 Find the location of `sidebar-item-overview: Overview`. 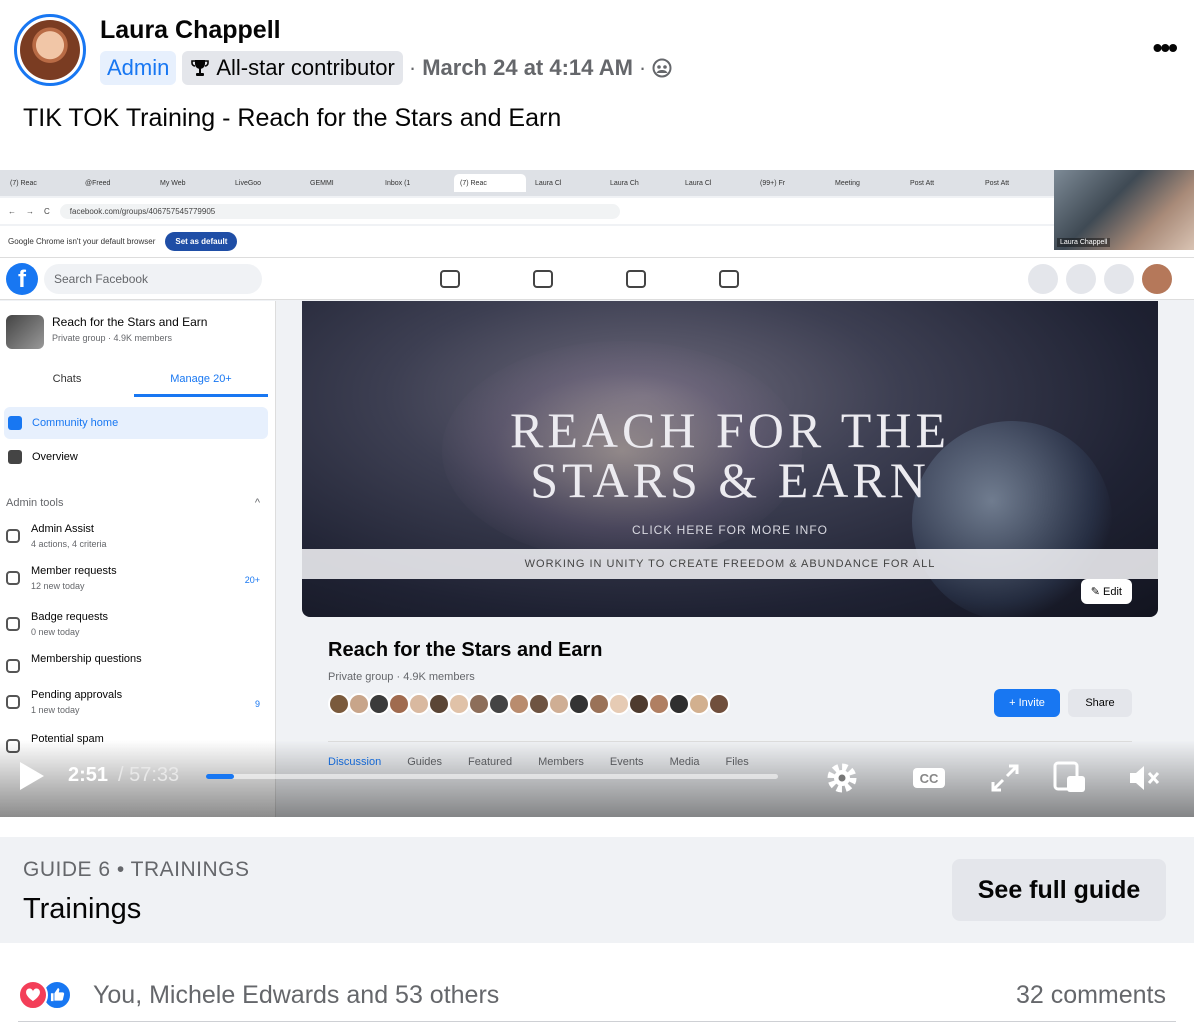

sidebar-item-overview: Overview is located at coordinates (136, 457).